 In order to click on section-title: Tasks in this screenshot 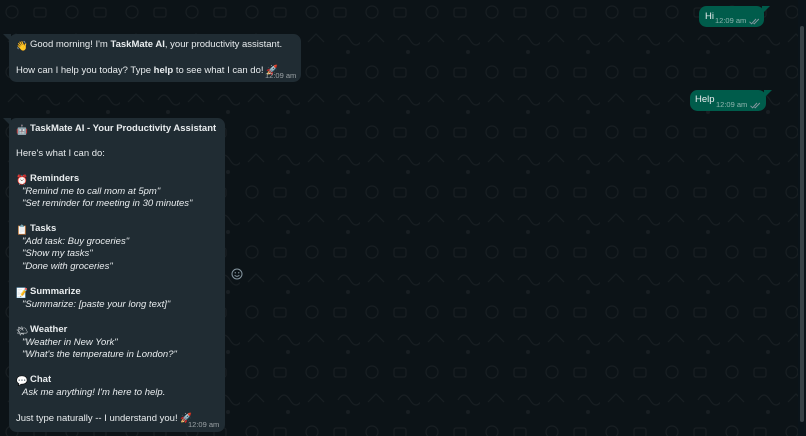, I will do `click(43, 228)`.